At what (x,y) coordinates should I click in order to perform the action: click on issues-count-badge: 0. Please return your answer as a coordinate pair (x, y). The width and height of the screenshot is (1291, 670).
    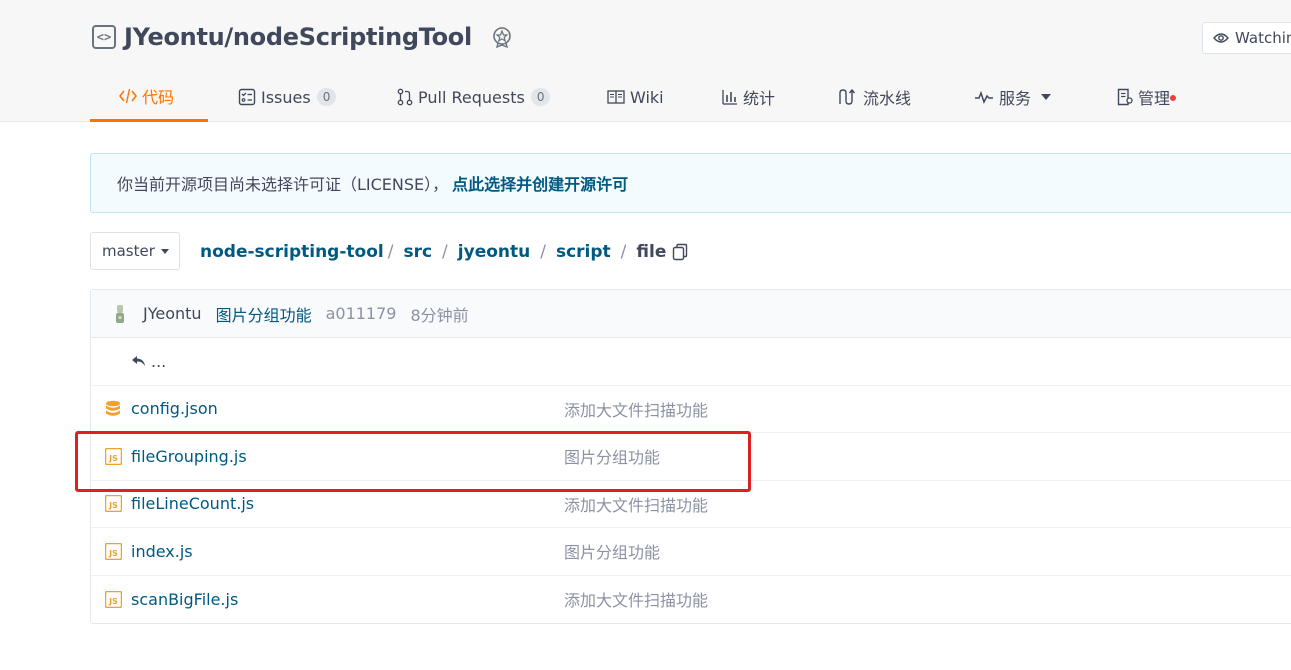
    Looking at the image, I should click on (326, 97).